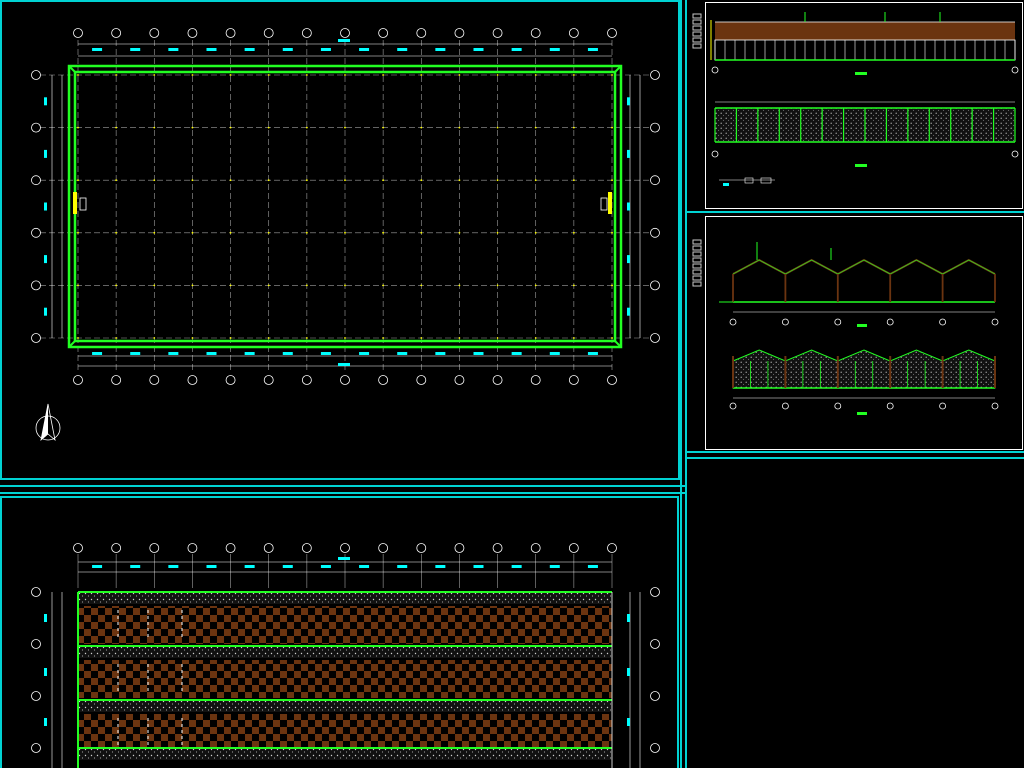 The width and height of the screenshot is (1024, 768). What do you see at coordinates (345, 625) in the screenshot?
I see `planting-bed` at bounding box center [345, 625].